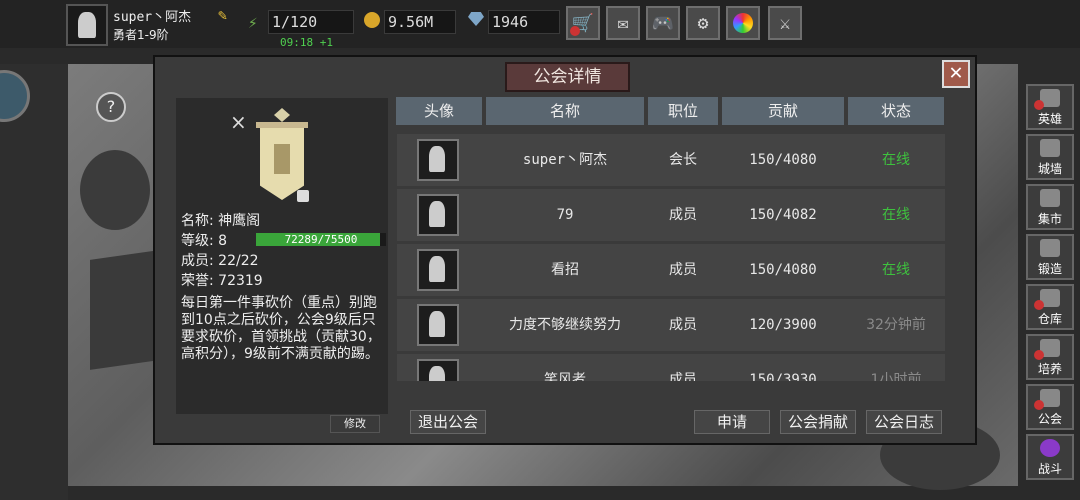 This screenshot has width=1080, height=500. I want to click on close-button: ✕, so click(956, 74).